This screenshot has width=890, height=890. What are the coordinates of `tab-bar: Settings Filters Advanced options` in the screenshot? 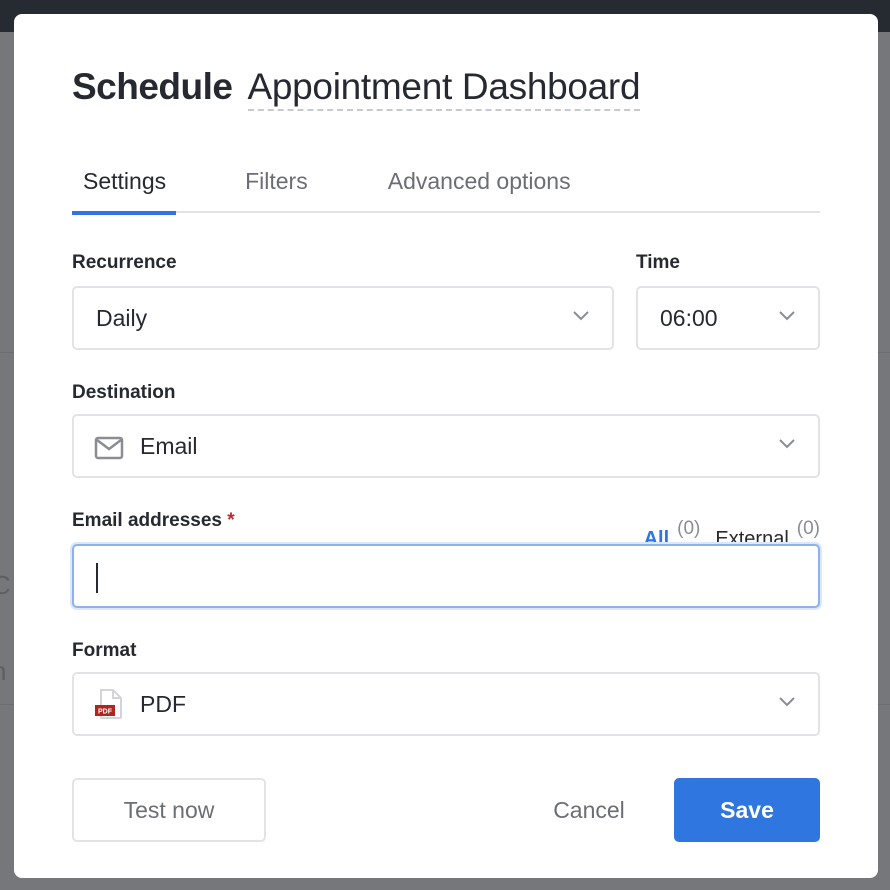 It's located at (446, 184).